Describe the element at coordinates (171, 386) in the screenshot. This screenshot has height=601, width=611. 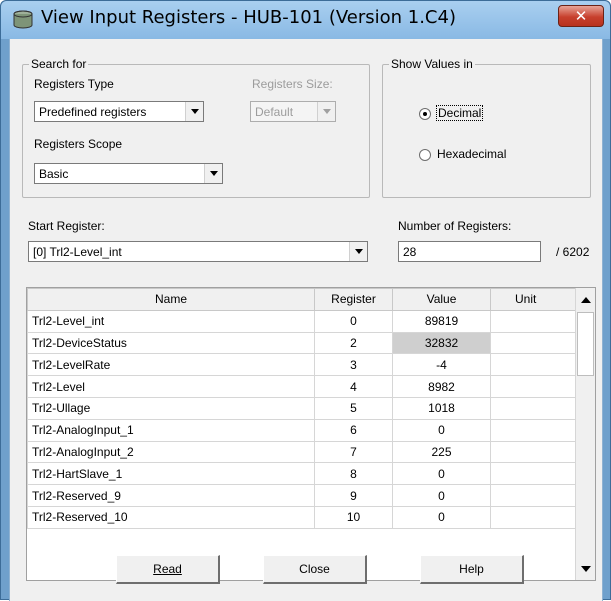
I see `row-name-cell: Trl2-Level` at that location.